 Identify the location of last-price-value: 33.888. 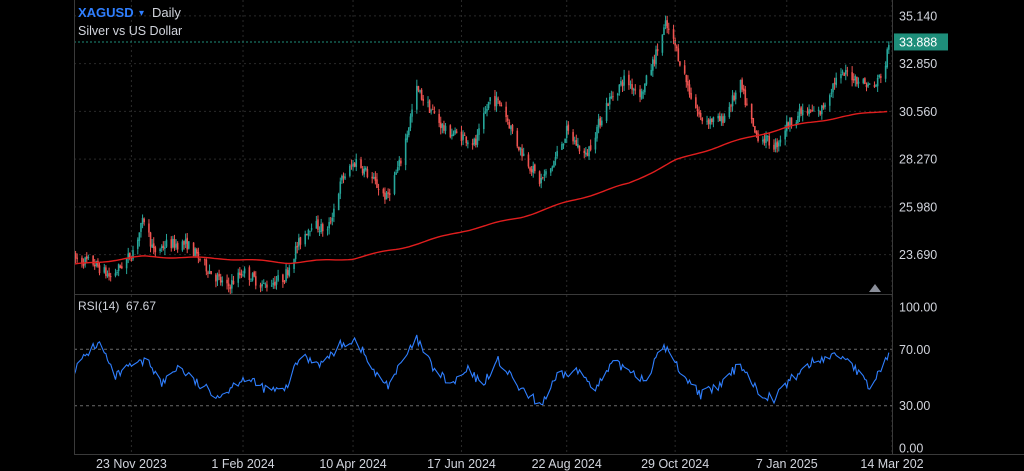
(918, 42).